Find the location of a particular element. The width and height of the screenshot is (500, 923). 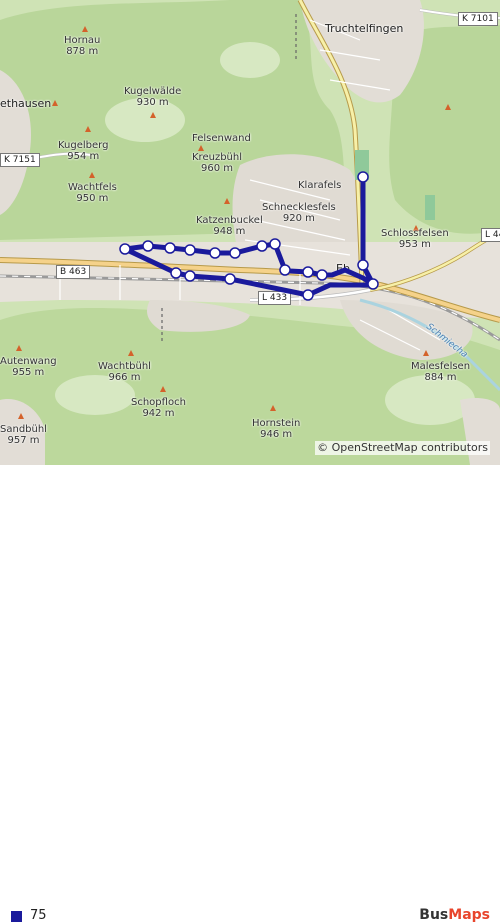

bus-route-75-line is located at coordinates (249, 236).